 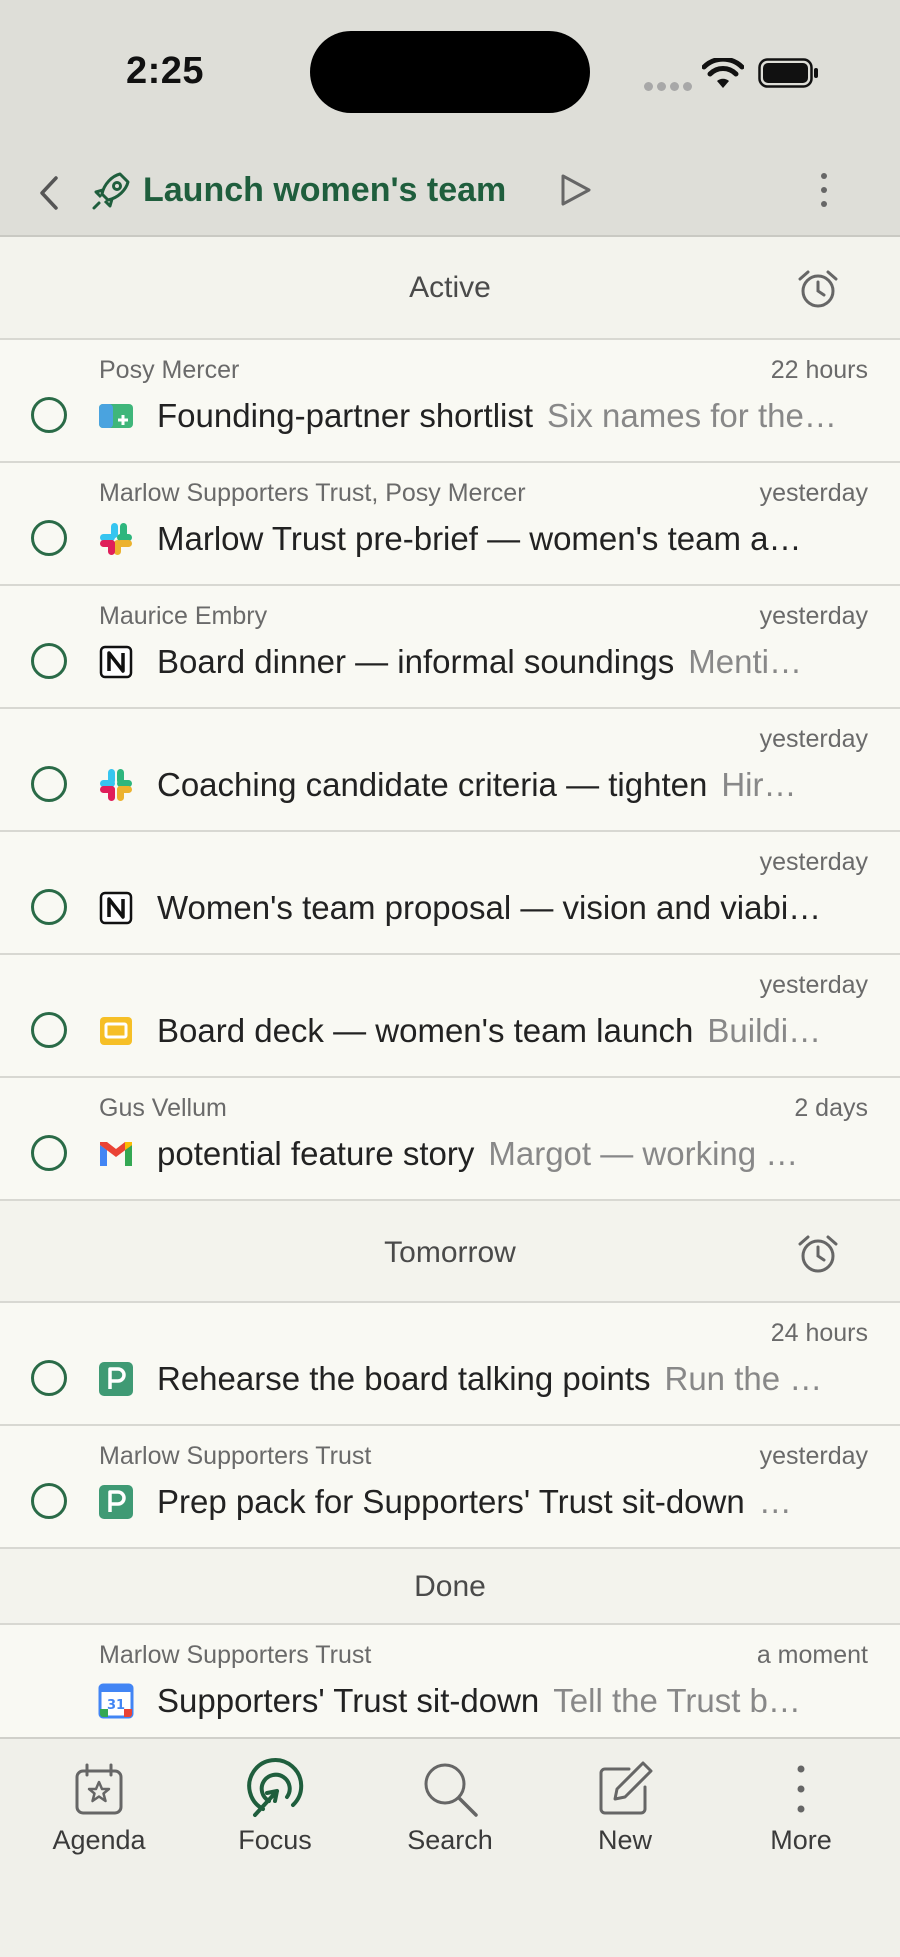 I want to click on item-time: 24 hours, so click(x=819, y=1333).